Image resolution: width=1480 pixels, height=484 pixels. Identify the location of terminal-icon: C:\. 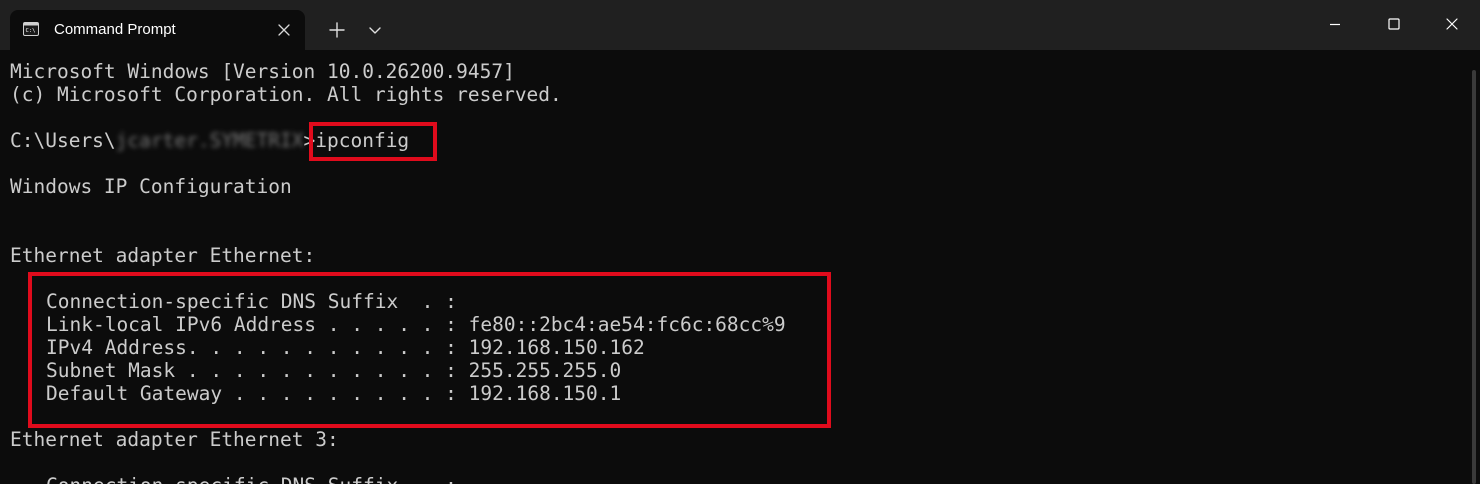
(31, 29).